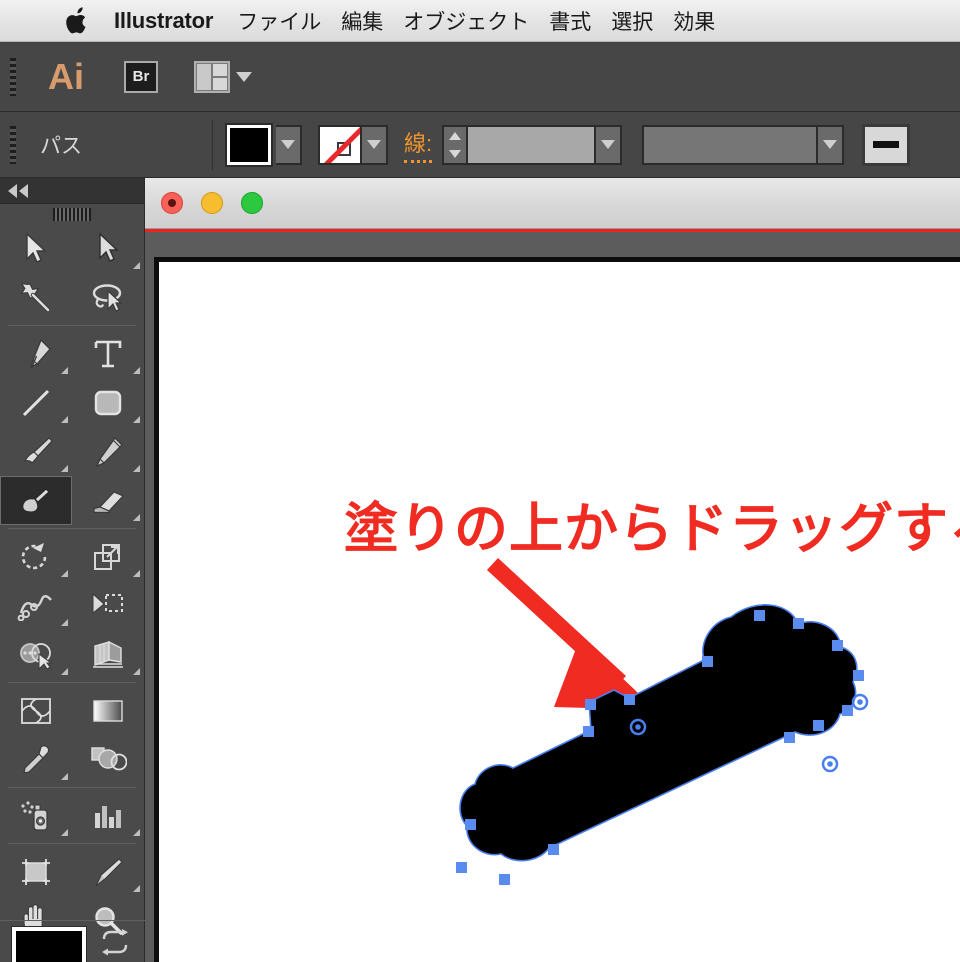 The width and height of the screenshot is (960, 962). What do you see at coordinates (252, 203) in the screenshot?
I see `zoom-traffic-light` at bounding box center [252, 203].